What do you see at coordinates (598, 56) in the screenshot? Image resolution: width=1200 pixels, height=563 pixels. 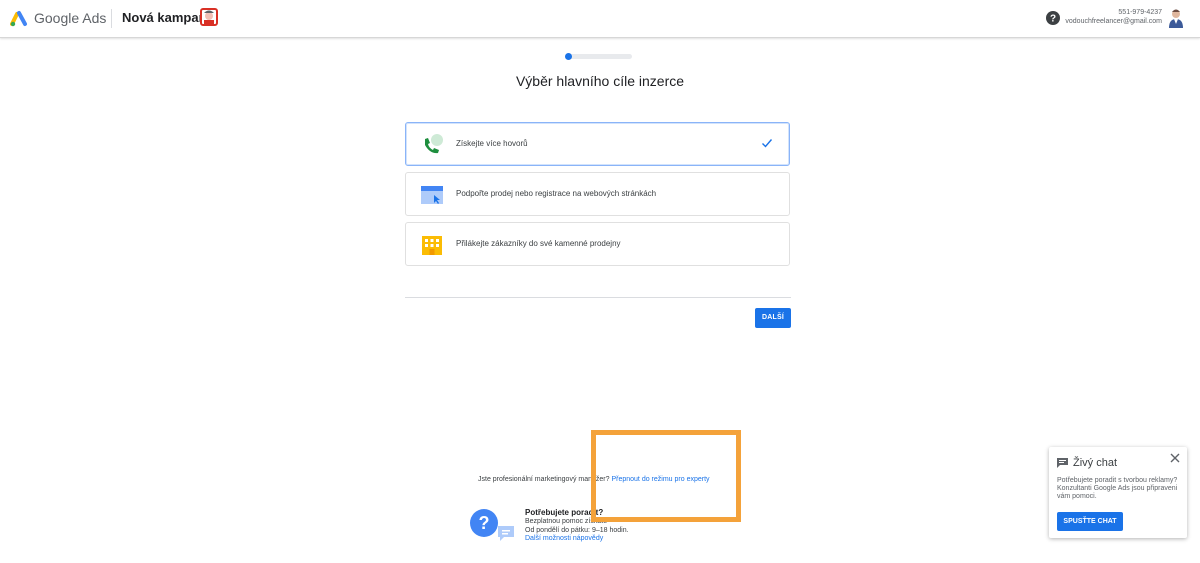 I see `wizard-progress-bar` at bounding box center [598, 56].